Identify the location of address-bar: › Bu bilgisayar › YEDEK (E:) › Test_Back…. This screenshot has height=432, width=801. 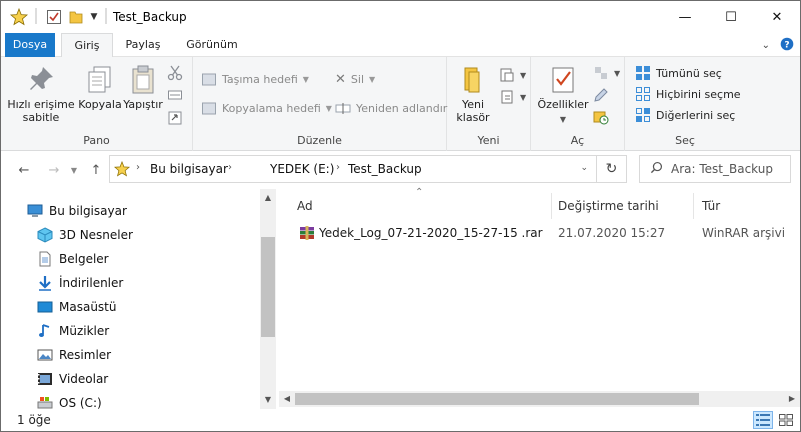
(353, 169).